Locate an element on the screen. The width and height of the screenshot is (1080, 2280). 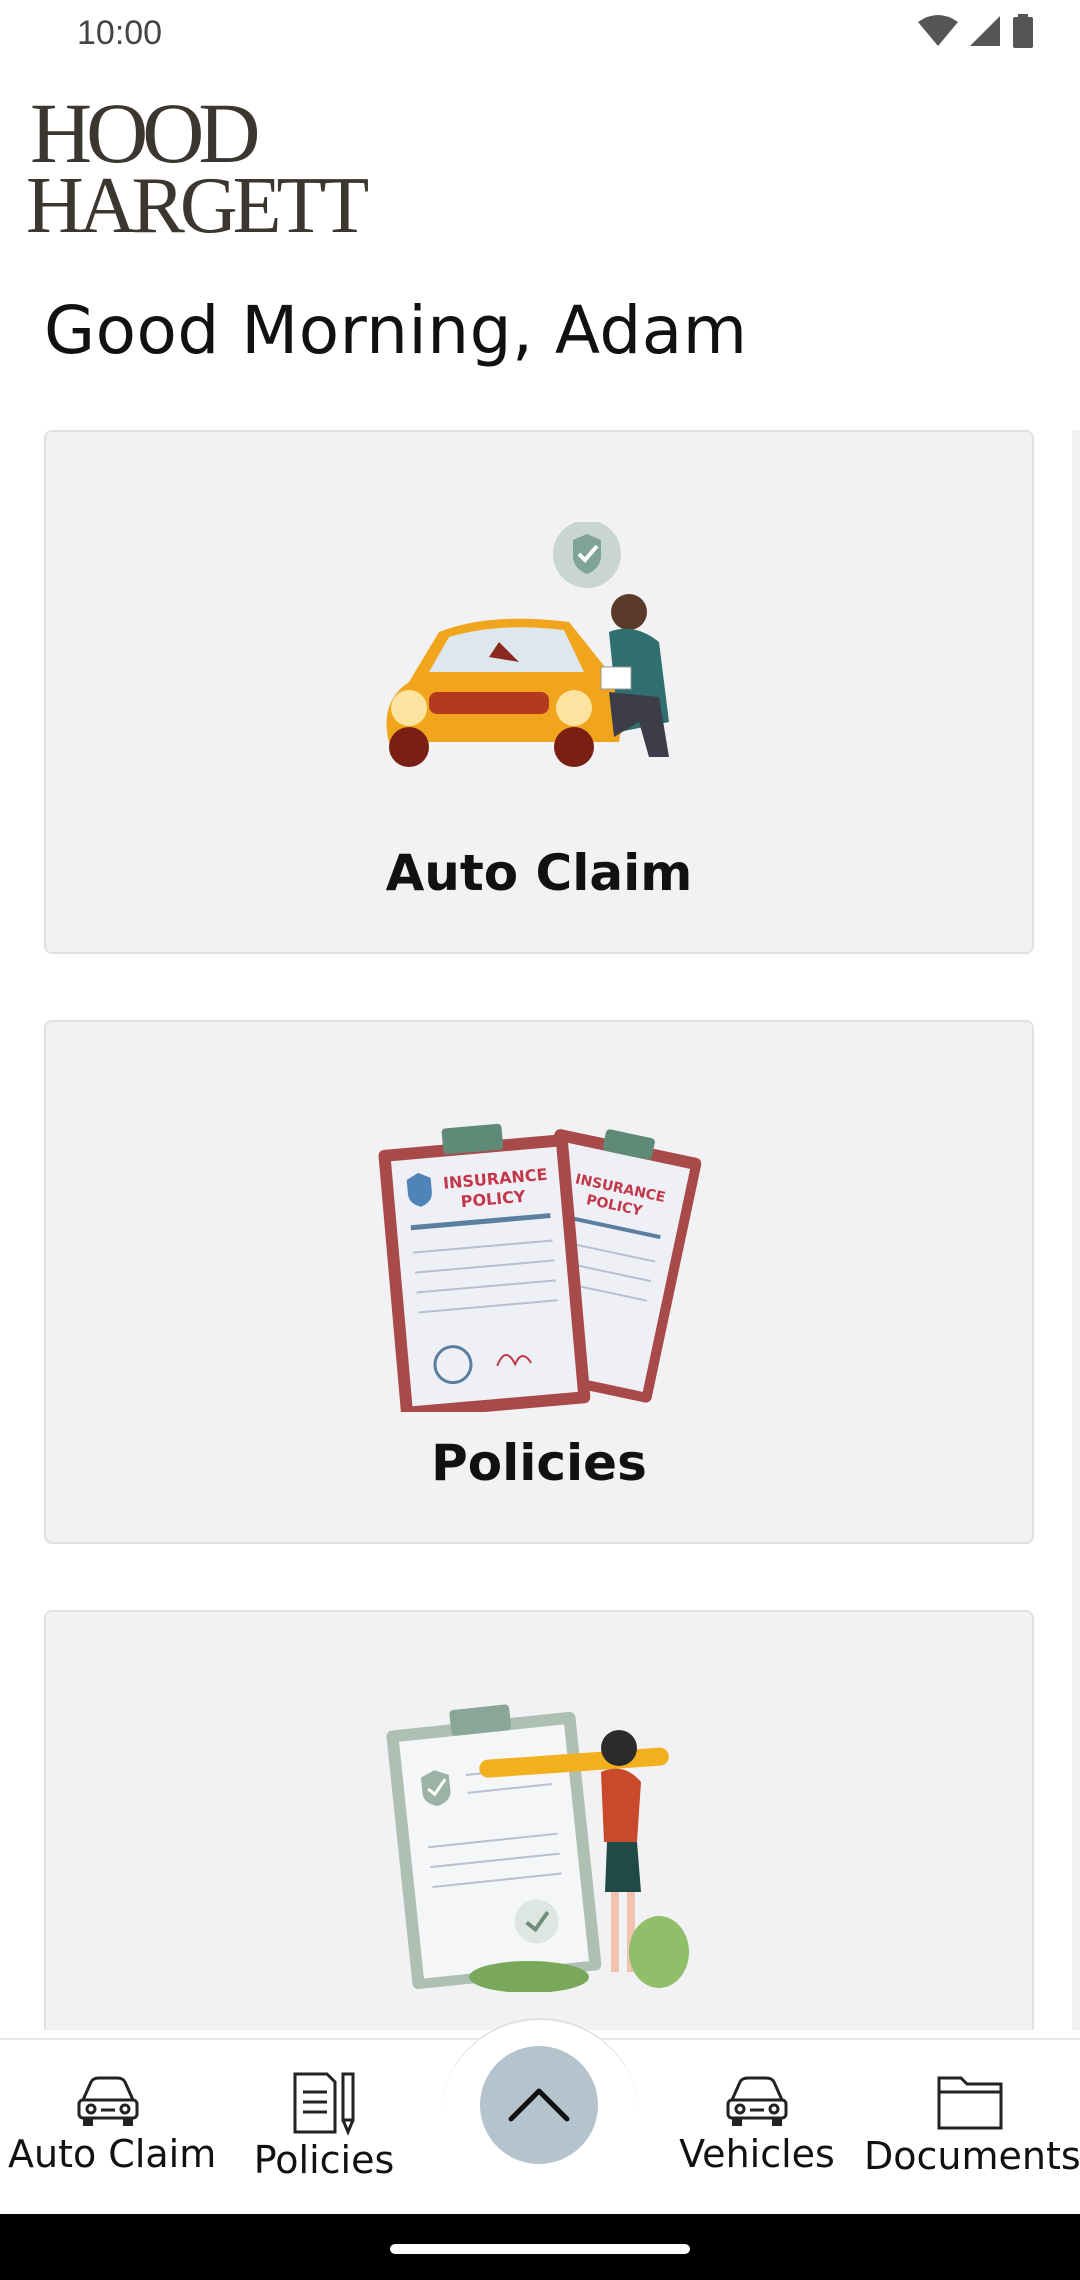
system-gesture-bar is located at coordinates (540, 2247).